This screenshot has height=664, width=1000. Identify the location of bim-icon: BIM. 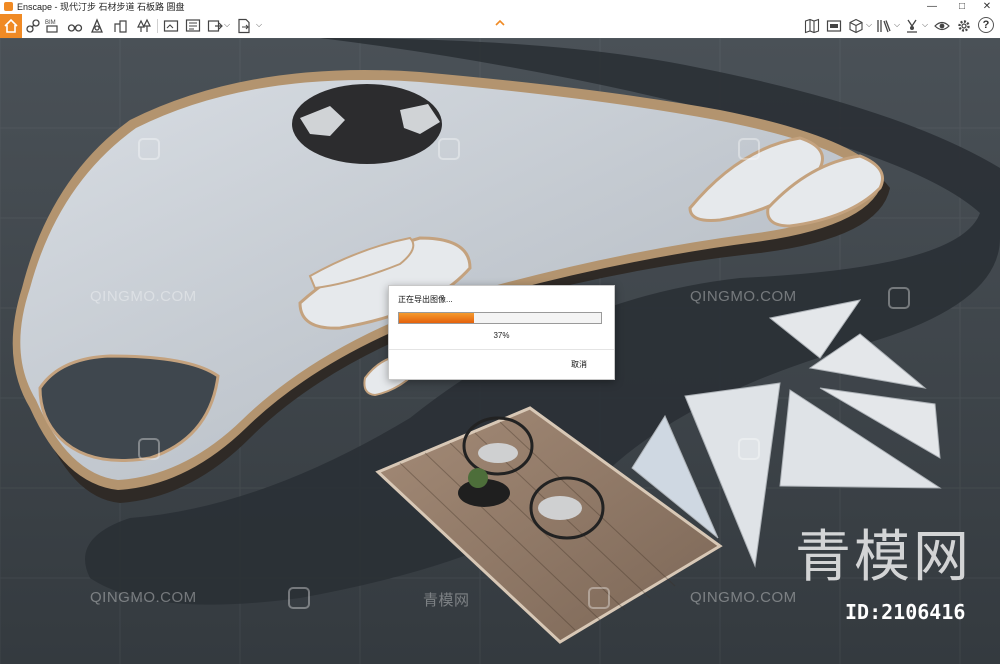
(52, 26).